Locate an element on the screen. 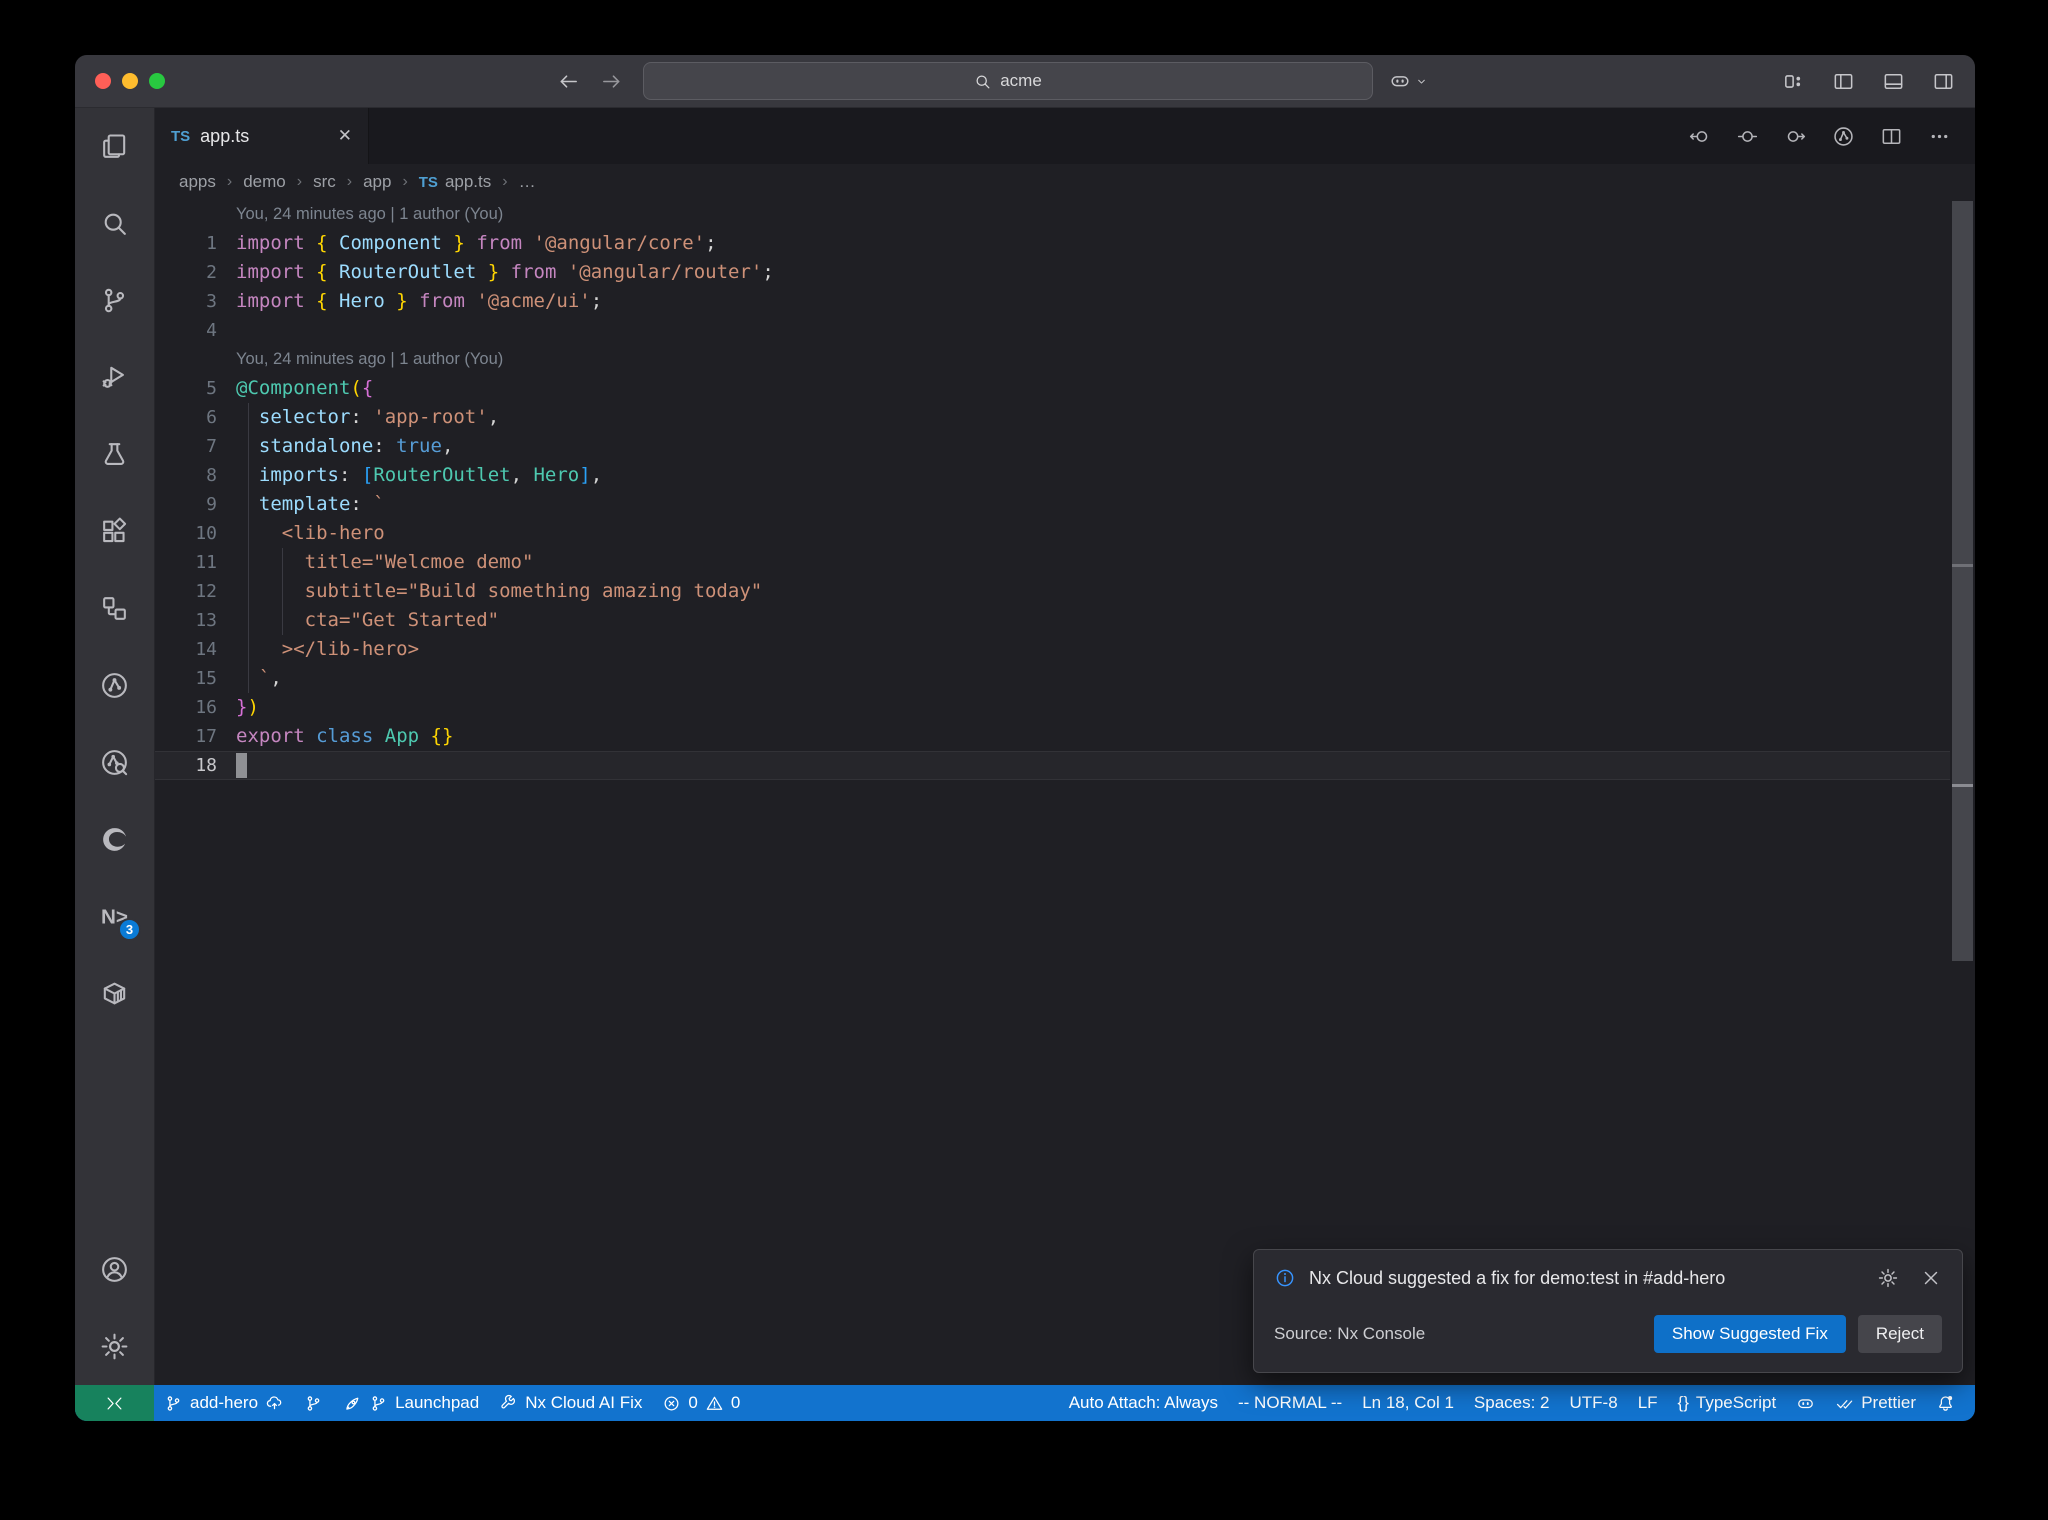  line-number: 12 is located at coordinates (206, 591).